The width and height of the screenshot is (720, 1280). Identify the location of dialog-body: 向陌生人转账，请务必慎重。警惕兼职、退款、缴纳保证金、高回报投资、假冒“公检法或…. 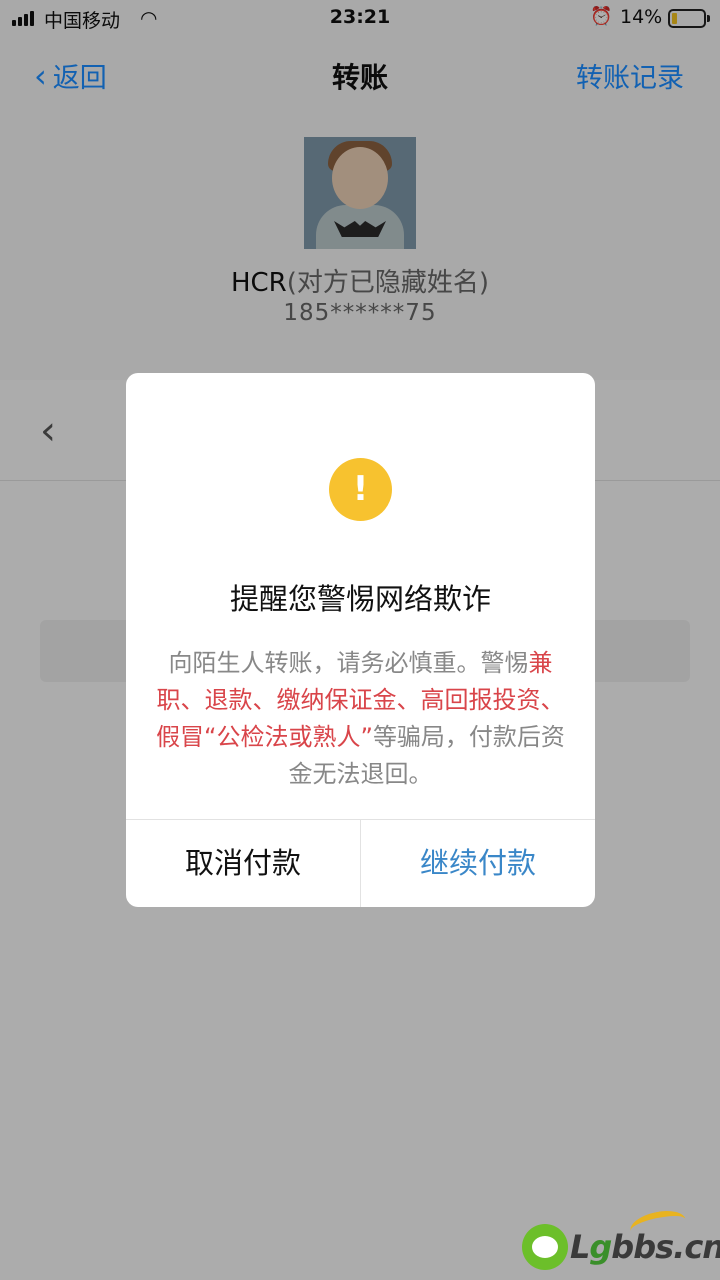
(360, 719).